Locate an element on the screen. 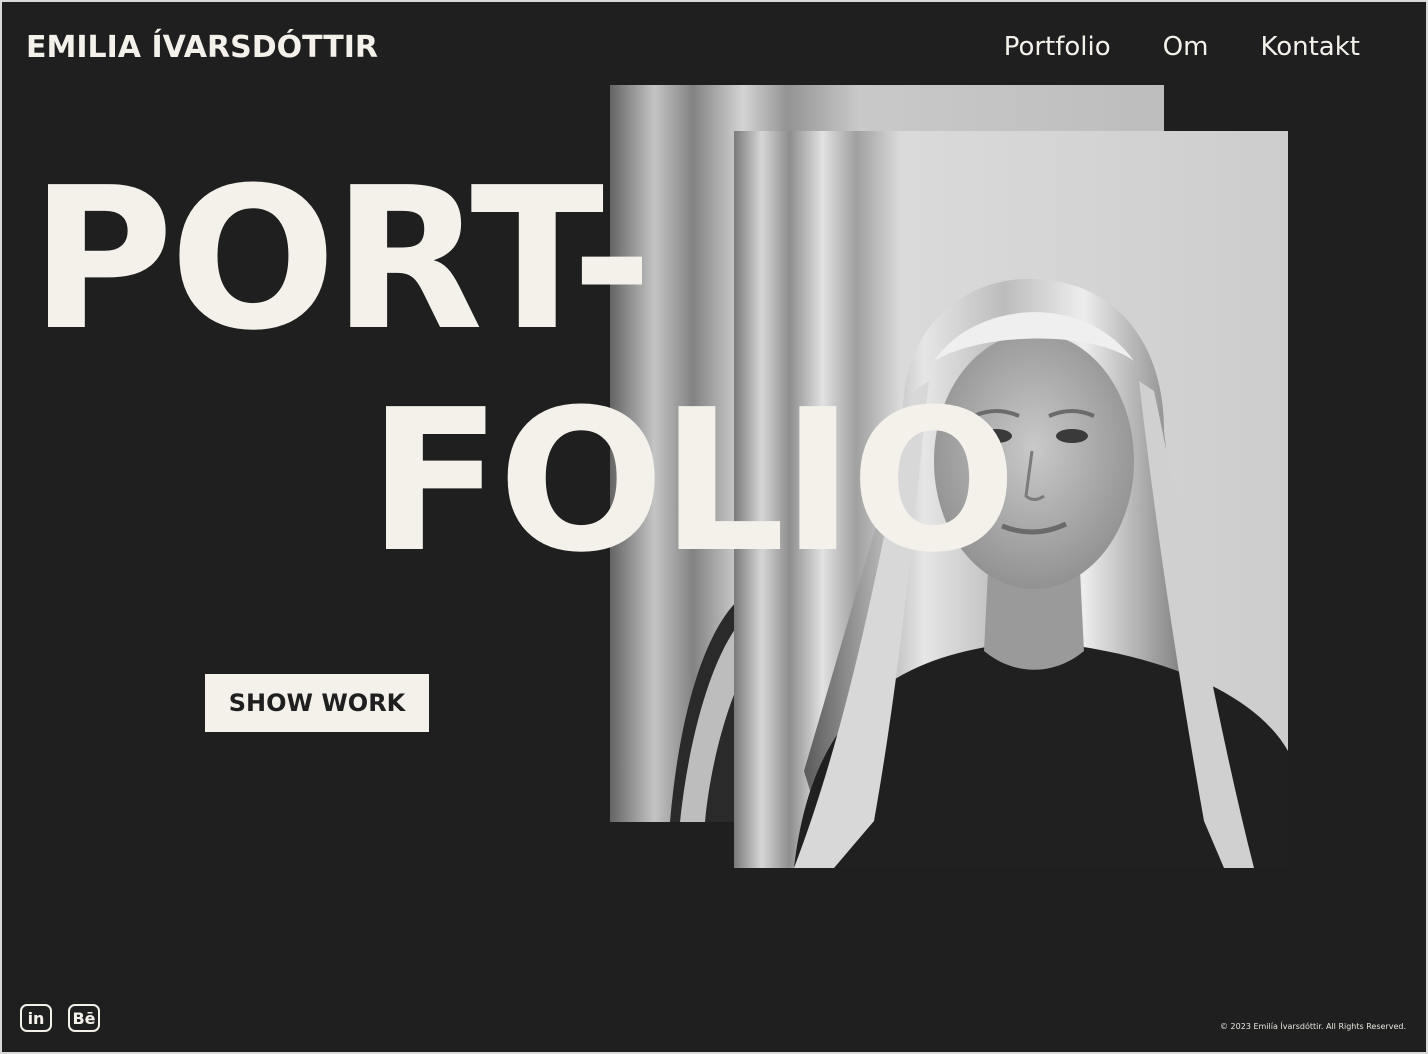 This screenshot has height=1054, width=1428. hero-title-line-2: FOLIO is located at coordinates (692, 482).